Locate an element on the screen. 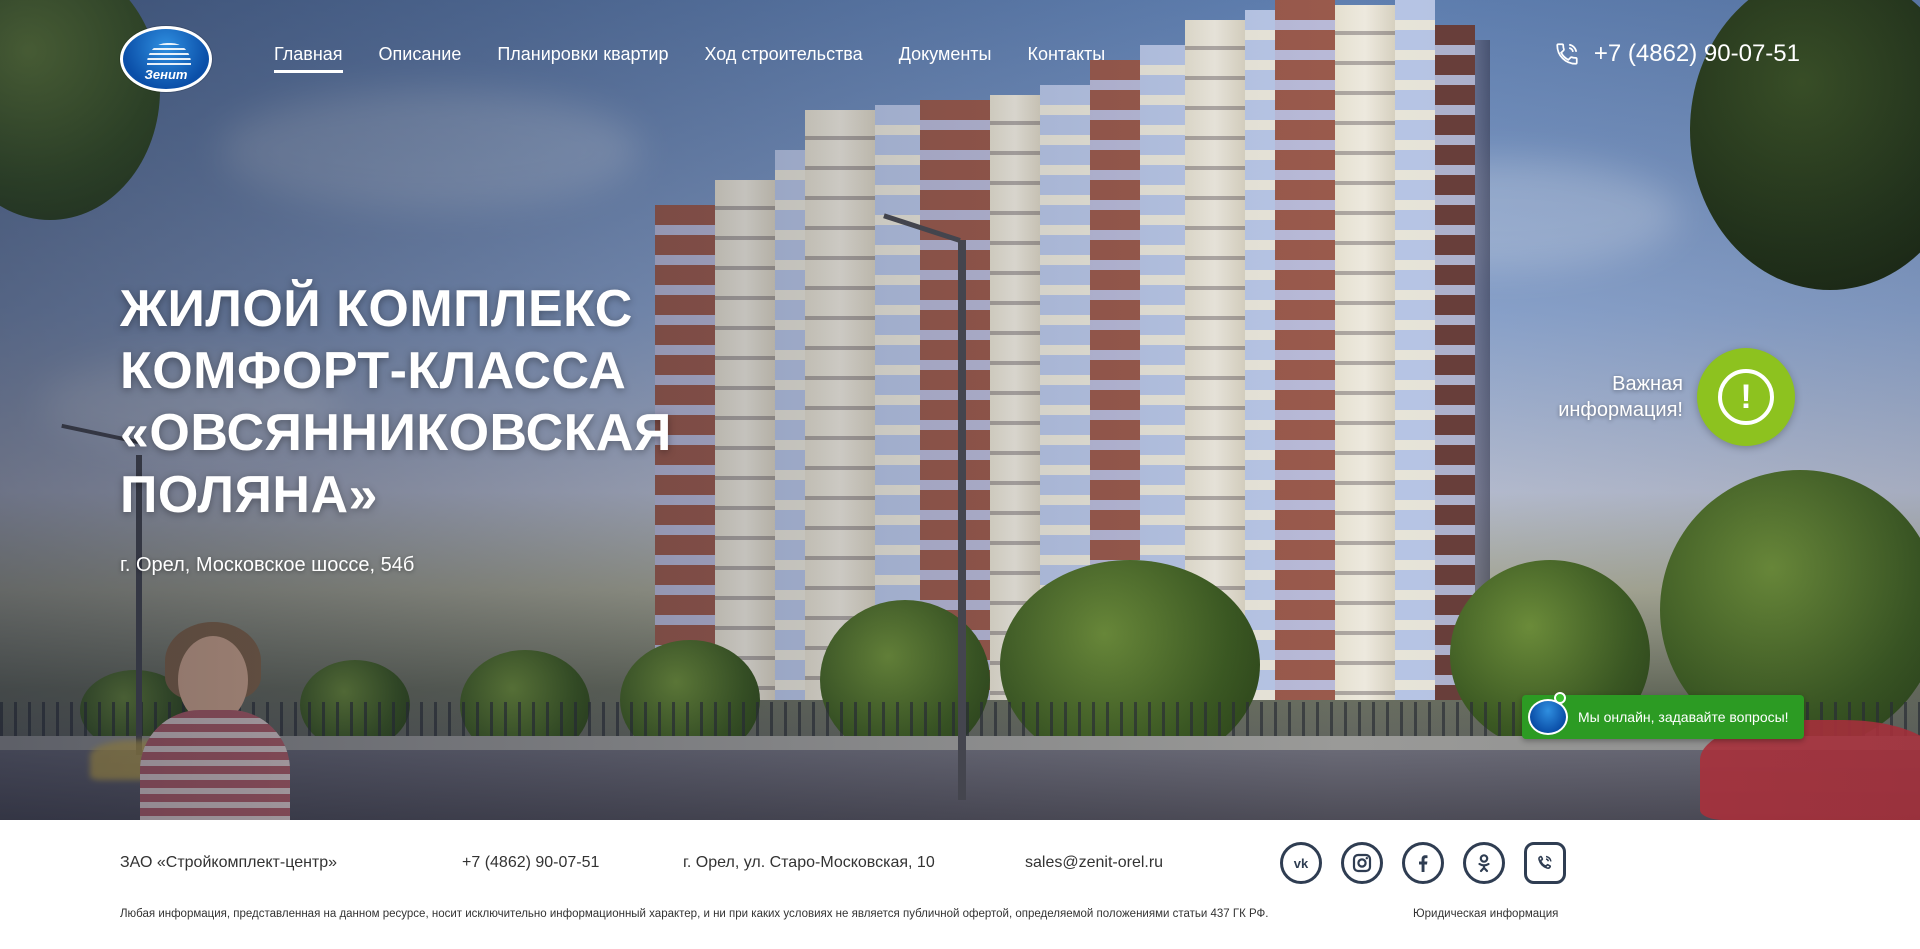 The image size is (1920, 949). viber-icon is located at coordinates (1545, 863).